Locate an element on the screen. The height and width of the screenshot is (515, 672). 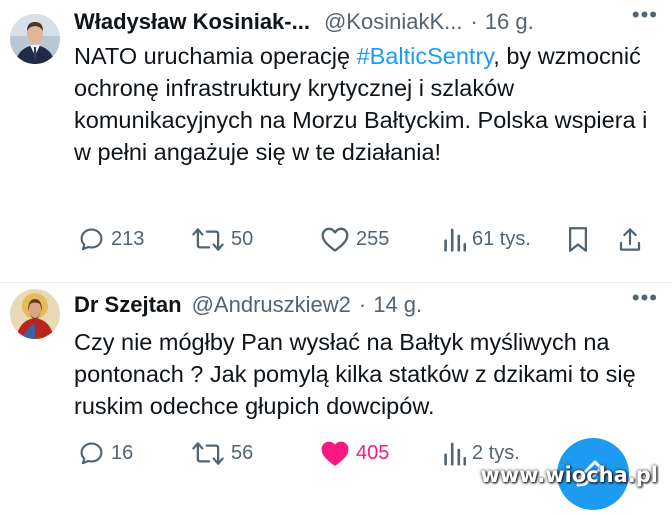
views-count: 61 tys. is located at coordinates (501, 238).